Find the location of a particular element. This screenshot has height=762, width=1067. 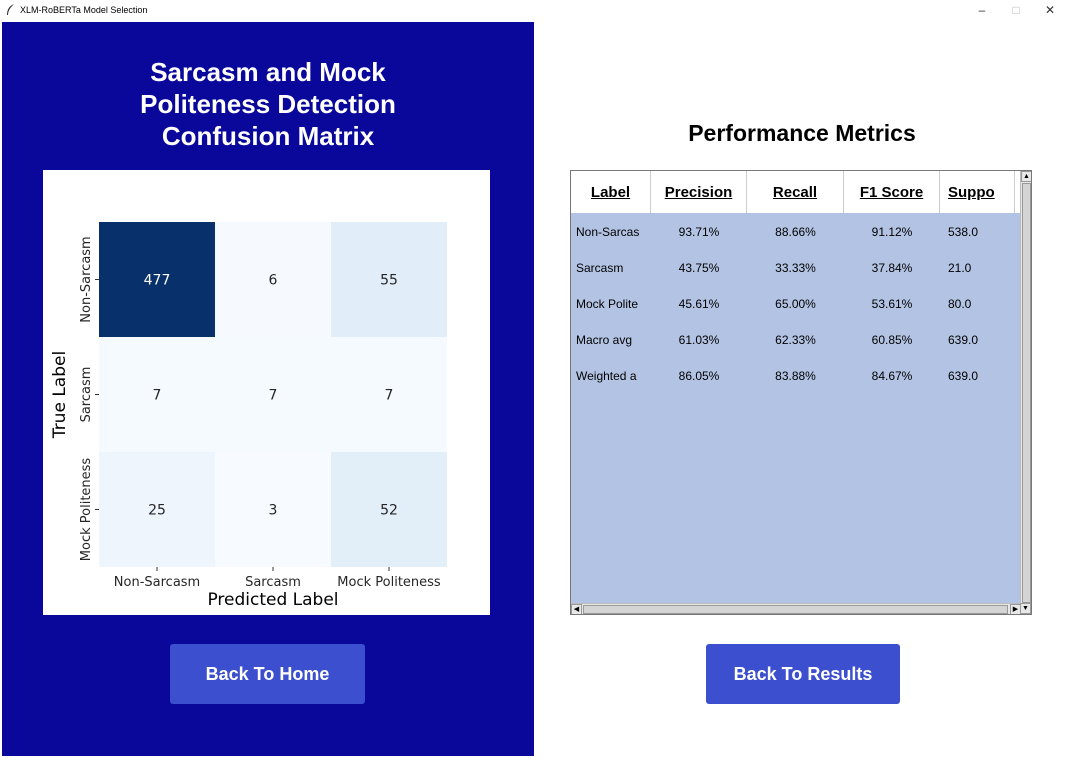

y-tick-label: Sarcasm is located at coordinates (86, 395).